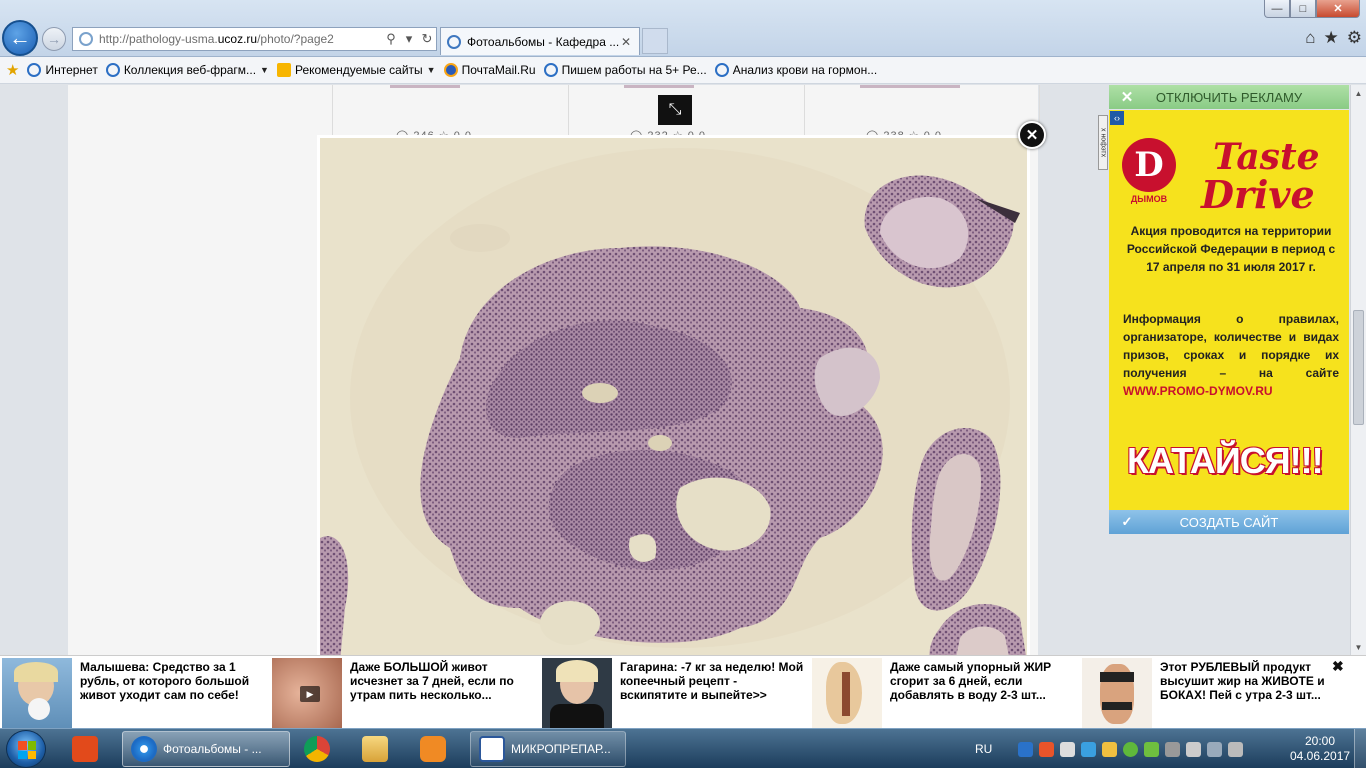 This screenshot has height=768, width=1366. What do you see at coordinates (1320, 749) in the screenshot?
I see `clock: 20:00 04.06.2017` at bounding box center [1320, 749].